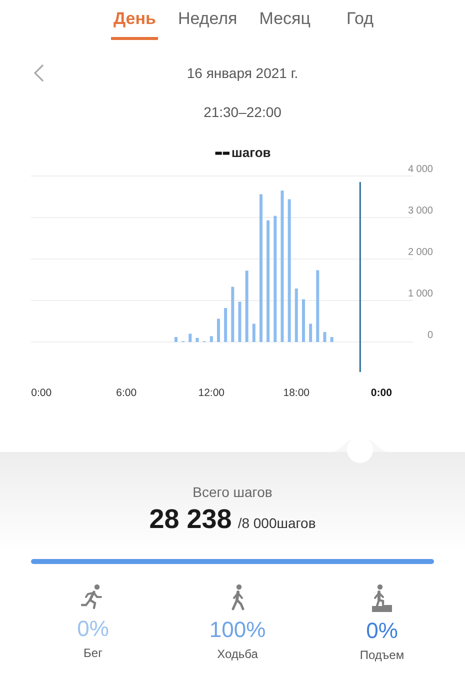  Describe the element at coordinates (420, 252) in the screenshot. I see `y-axis-label: 2 000` at that location.